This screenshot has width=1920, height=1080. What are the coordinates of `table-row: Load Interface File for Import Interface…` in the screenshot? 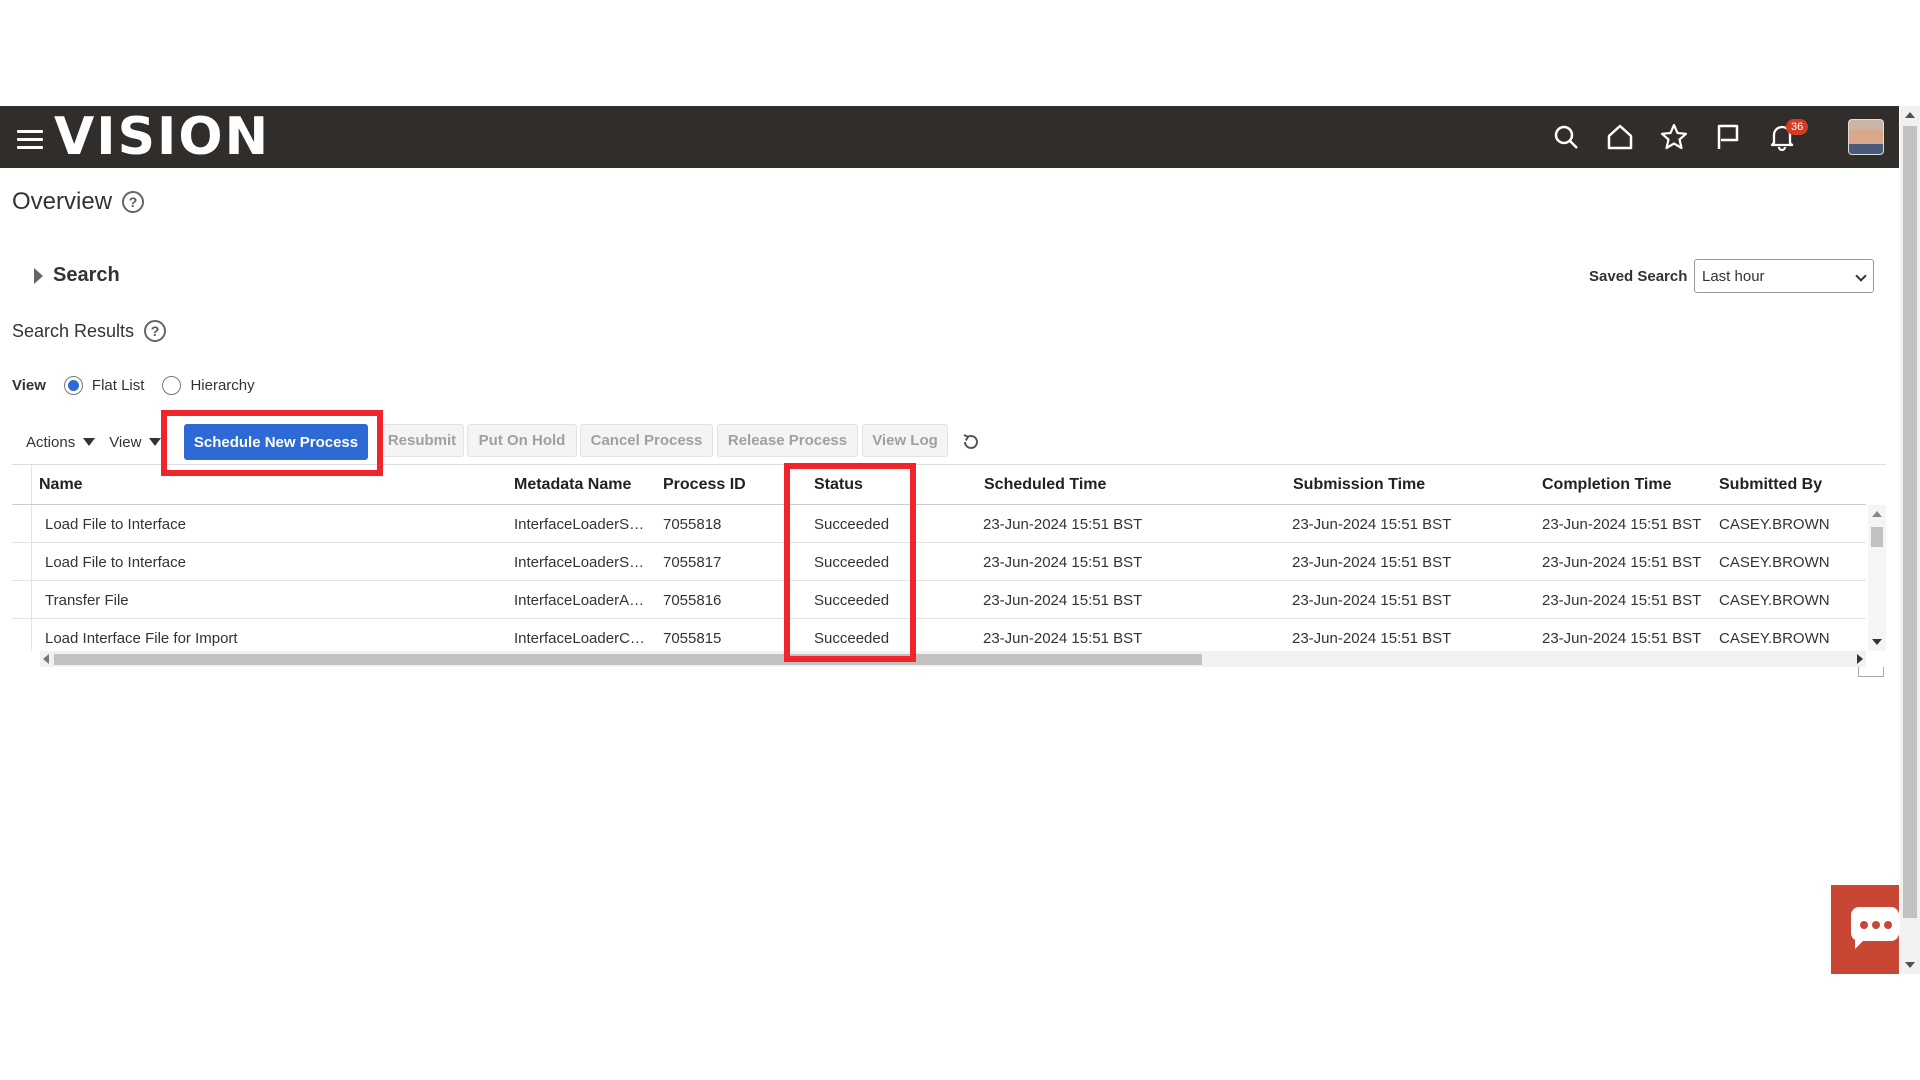 It's located at (939, 635).